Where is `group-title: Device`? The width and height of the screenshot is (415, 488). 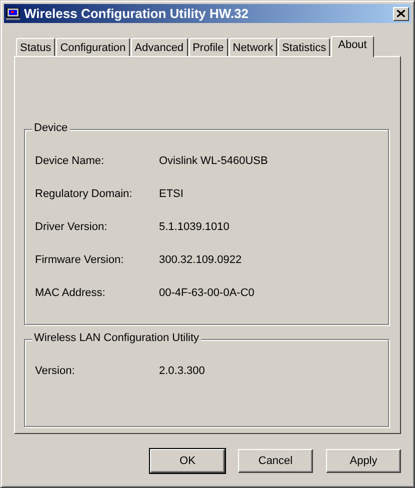
group-title: Device is located at coordinates (51, 128).